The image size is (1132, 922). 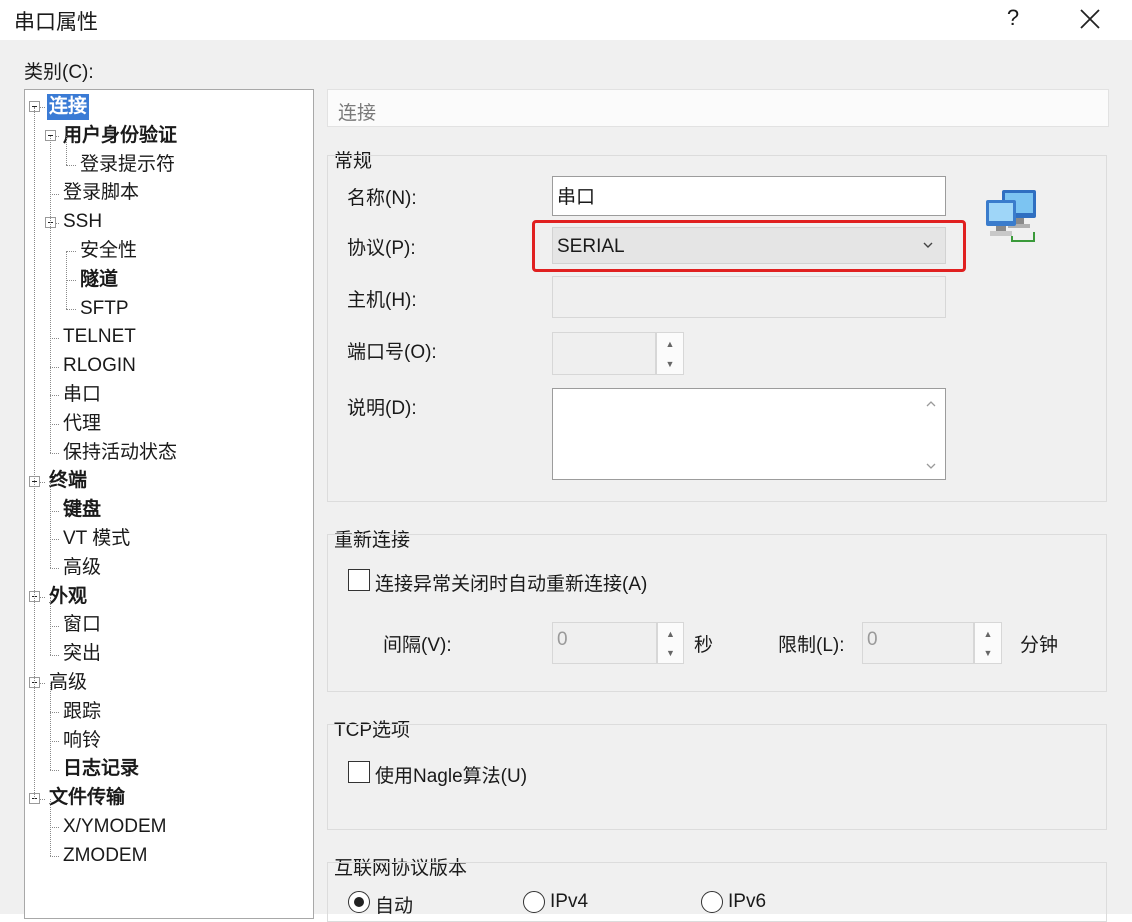 What do you see at coordinates (99, 366) in the screenshot?
I see `tree-item: RLOGIN` at bounding box center [99, 366].